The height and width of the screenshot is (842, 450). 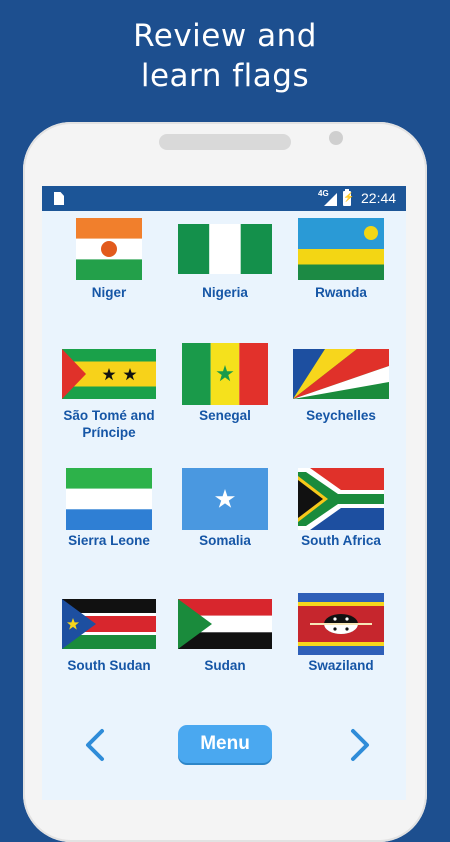 What do you see at coordinates (225, 624) in the screenshot?
I see `sudan-flag` at bounding box center [225, 624].